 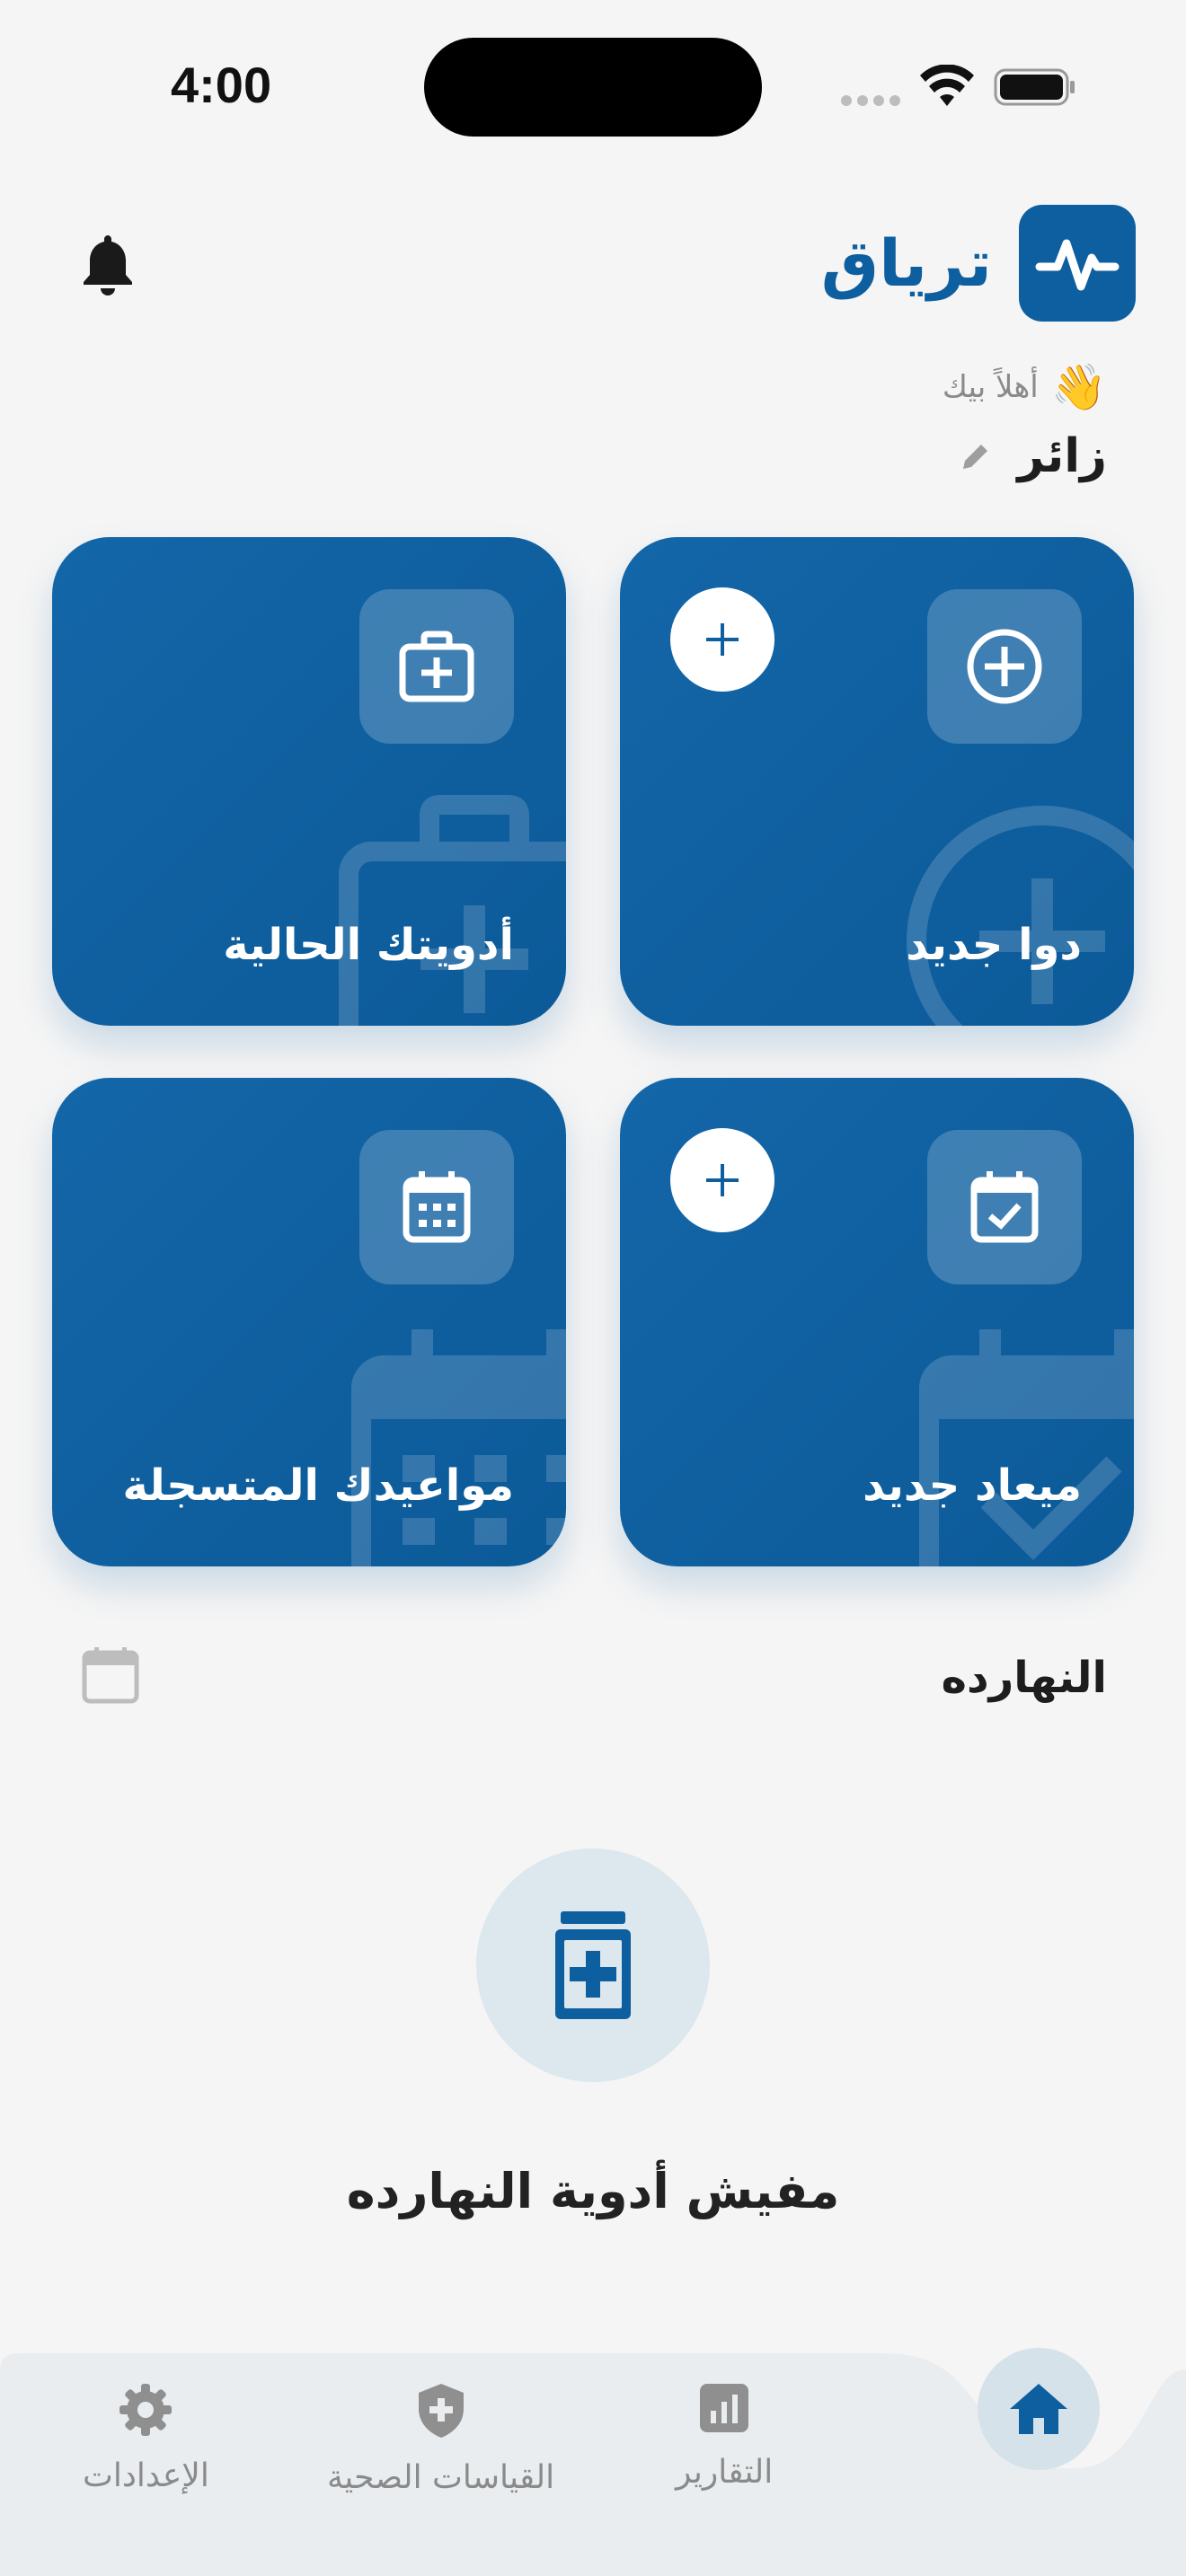 What do you see at coordinates (877, 781) in the screenshot?
I see `new-medicine-card: دوا جديد` at bounding box center [877, 781].